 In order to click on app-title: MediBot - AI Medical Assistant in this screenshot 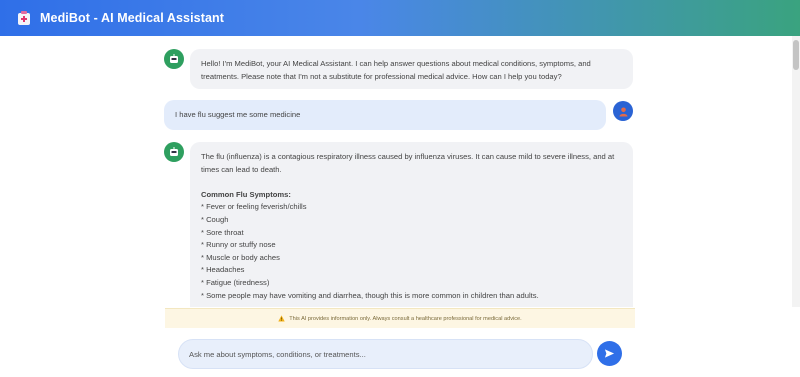, I will do `click(132, 18)`.